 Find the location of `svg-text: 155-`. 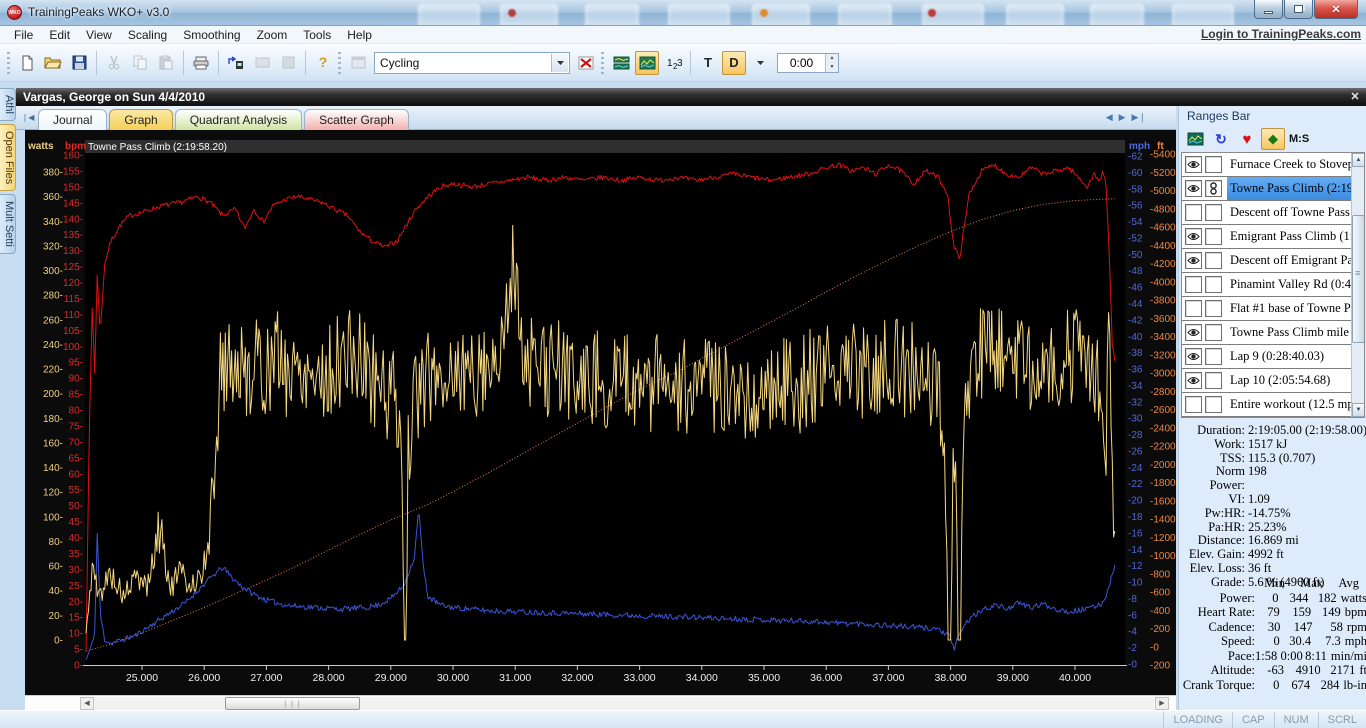

svg-text: 155- is located at coordinates (73, 171).